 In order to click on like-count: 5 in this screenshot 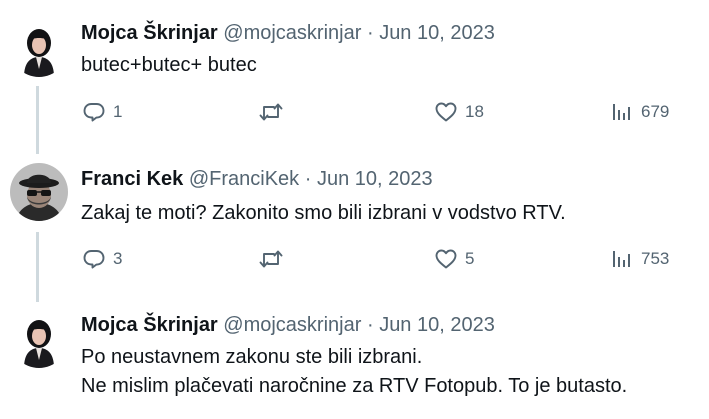, I will do `click(470, 258)`.